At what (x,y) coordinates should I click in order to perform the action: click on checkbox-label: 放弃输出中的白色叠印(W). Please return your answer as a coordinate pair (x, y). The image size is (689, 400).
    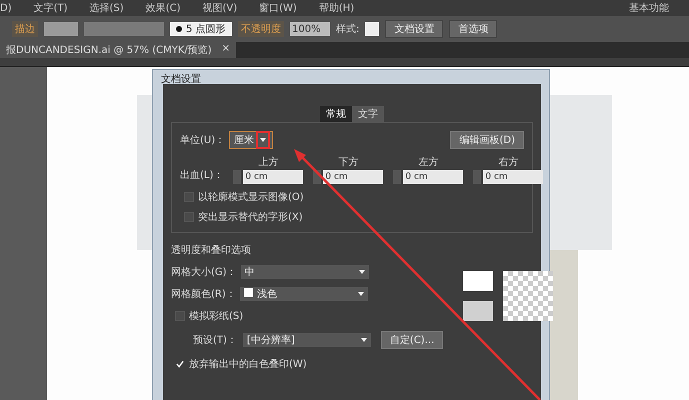
    Looking at the image, I should click on (248, 364).